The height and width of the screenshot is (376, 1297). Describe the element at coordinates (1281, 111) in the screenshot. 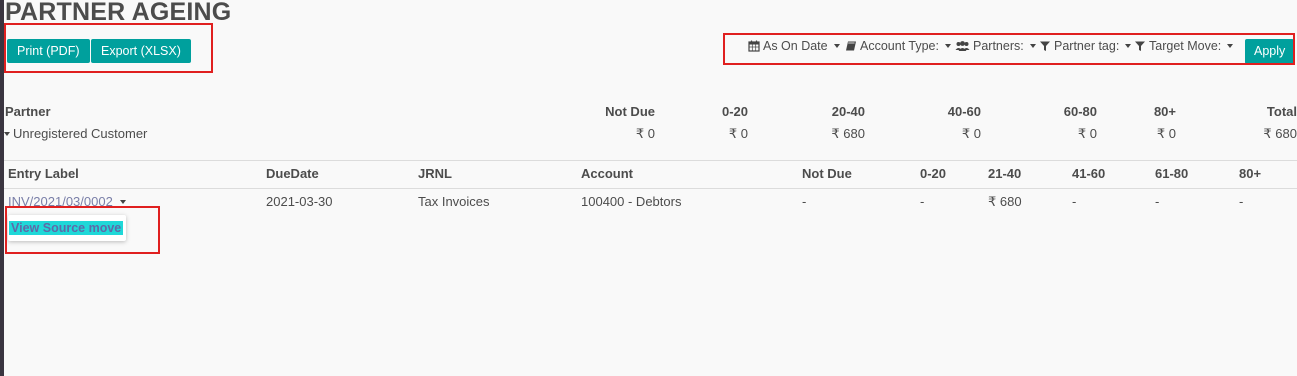

I see `col-header-total: Total` at that location.